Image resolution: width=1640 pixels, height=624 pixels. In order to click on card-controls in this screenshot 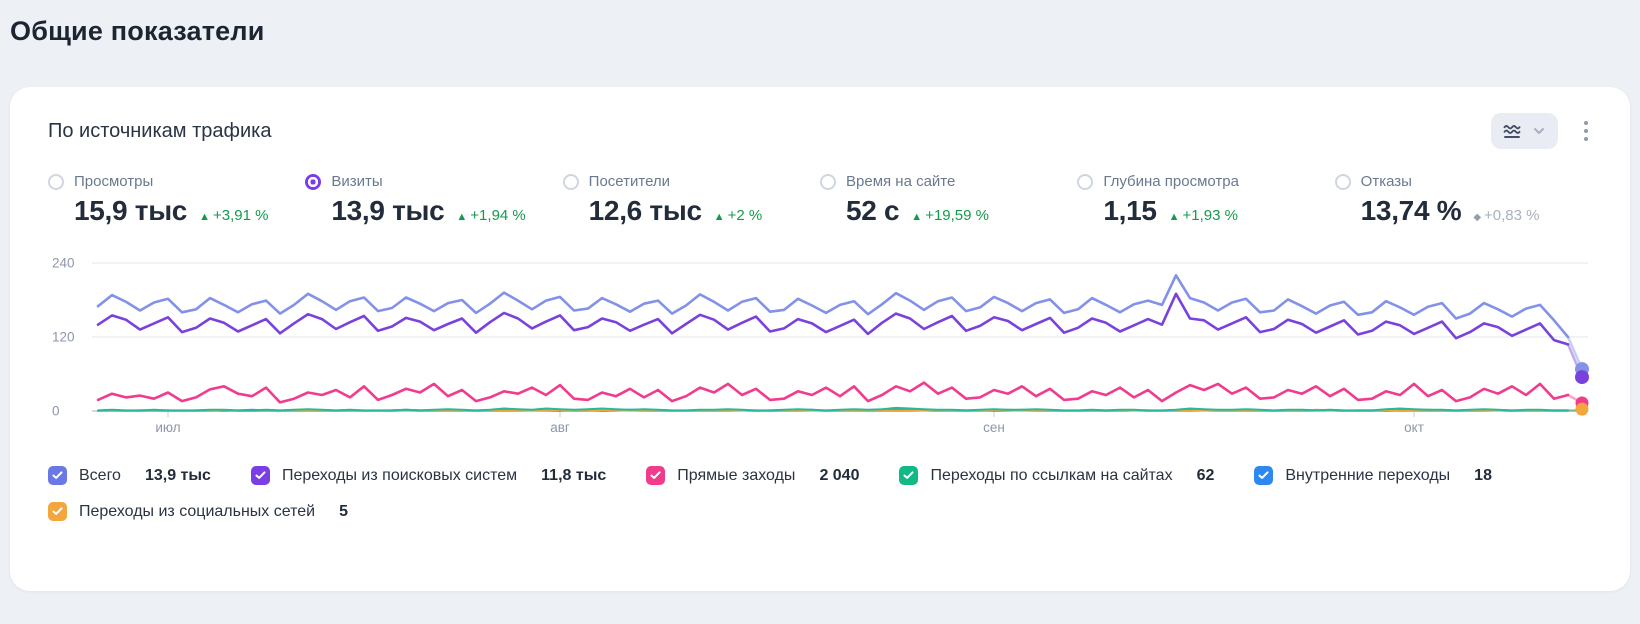, I will do `click(1541, 131)`.